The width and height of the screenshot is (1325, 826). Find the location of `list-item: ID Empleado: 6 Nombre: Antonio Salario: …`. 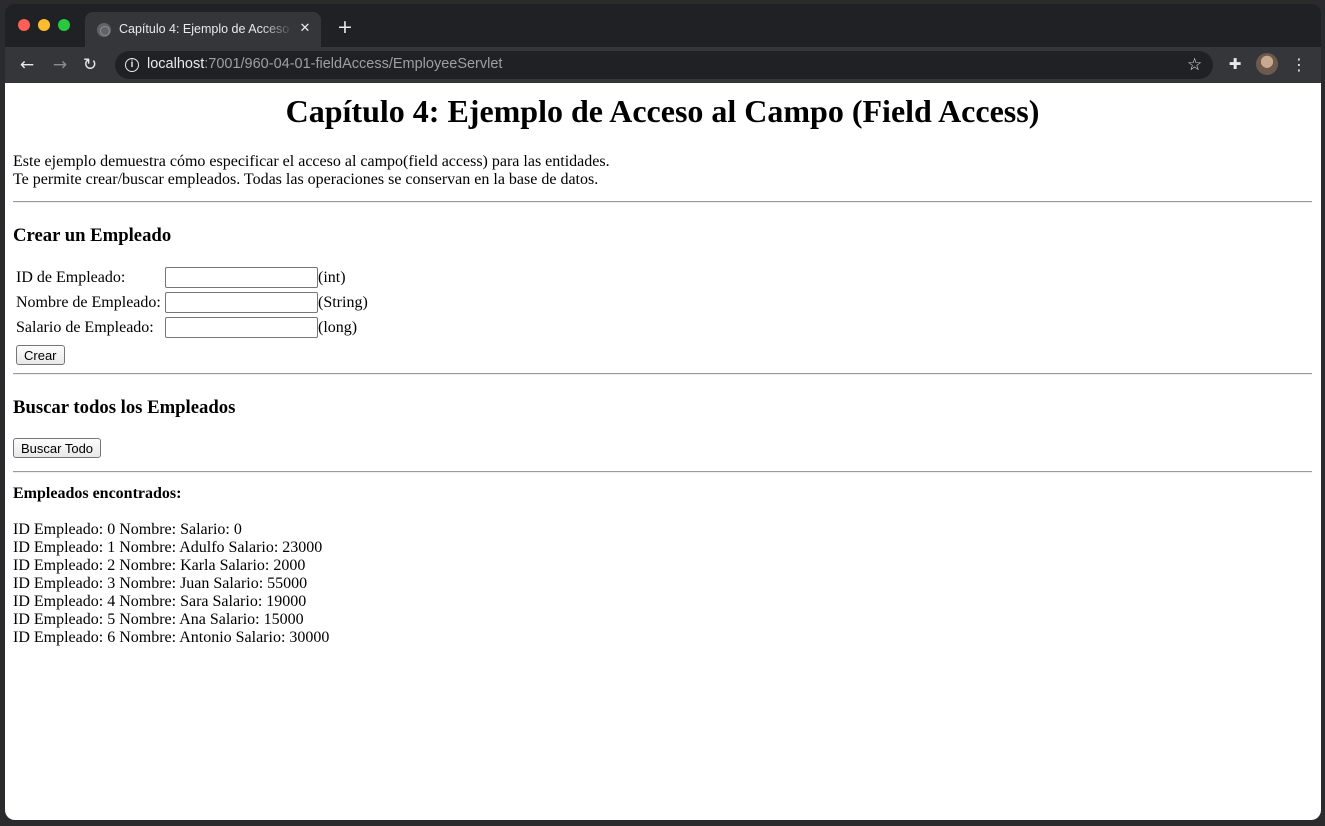

list-item: ID Empleado: 6 Nombre: Antonio Salario: … is located at coordinates (171, 637).